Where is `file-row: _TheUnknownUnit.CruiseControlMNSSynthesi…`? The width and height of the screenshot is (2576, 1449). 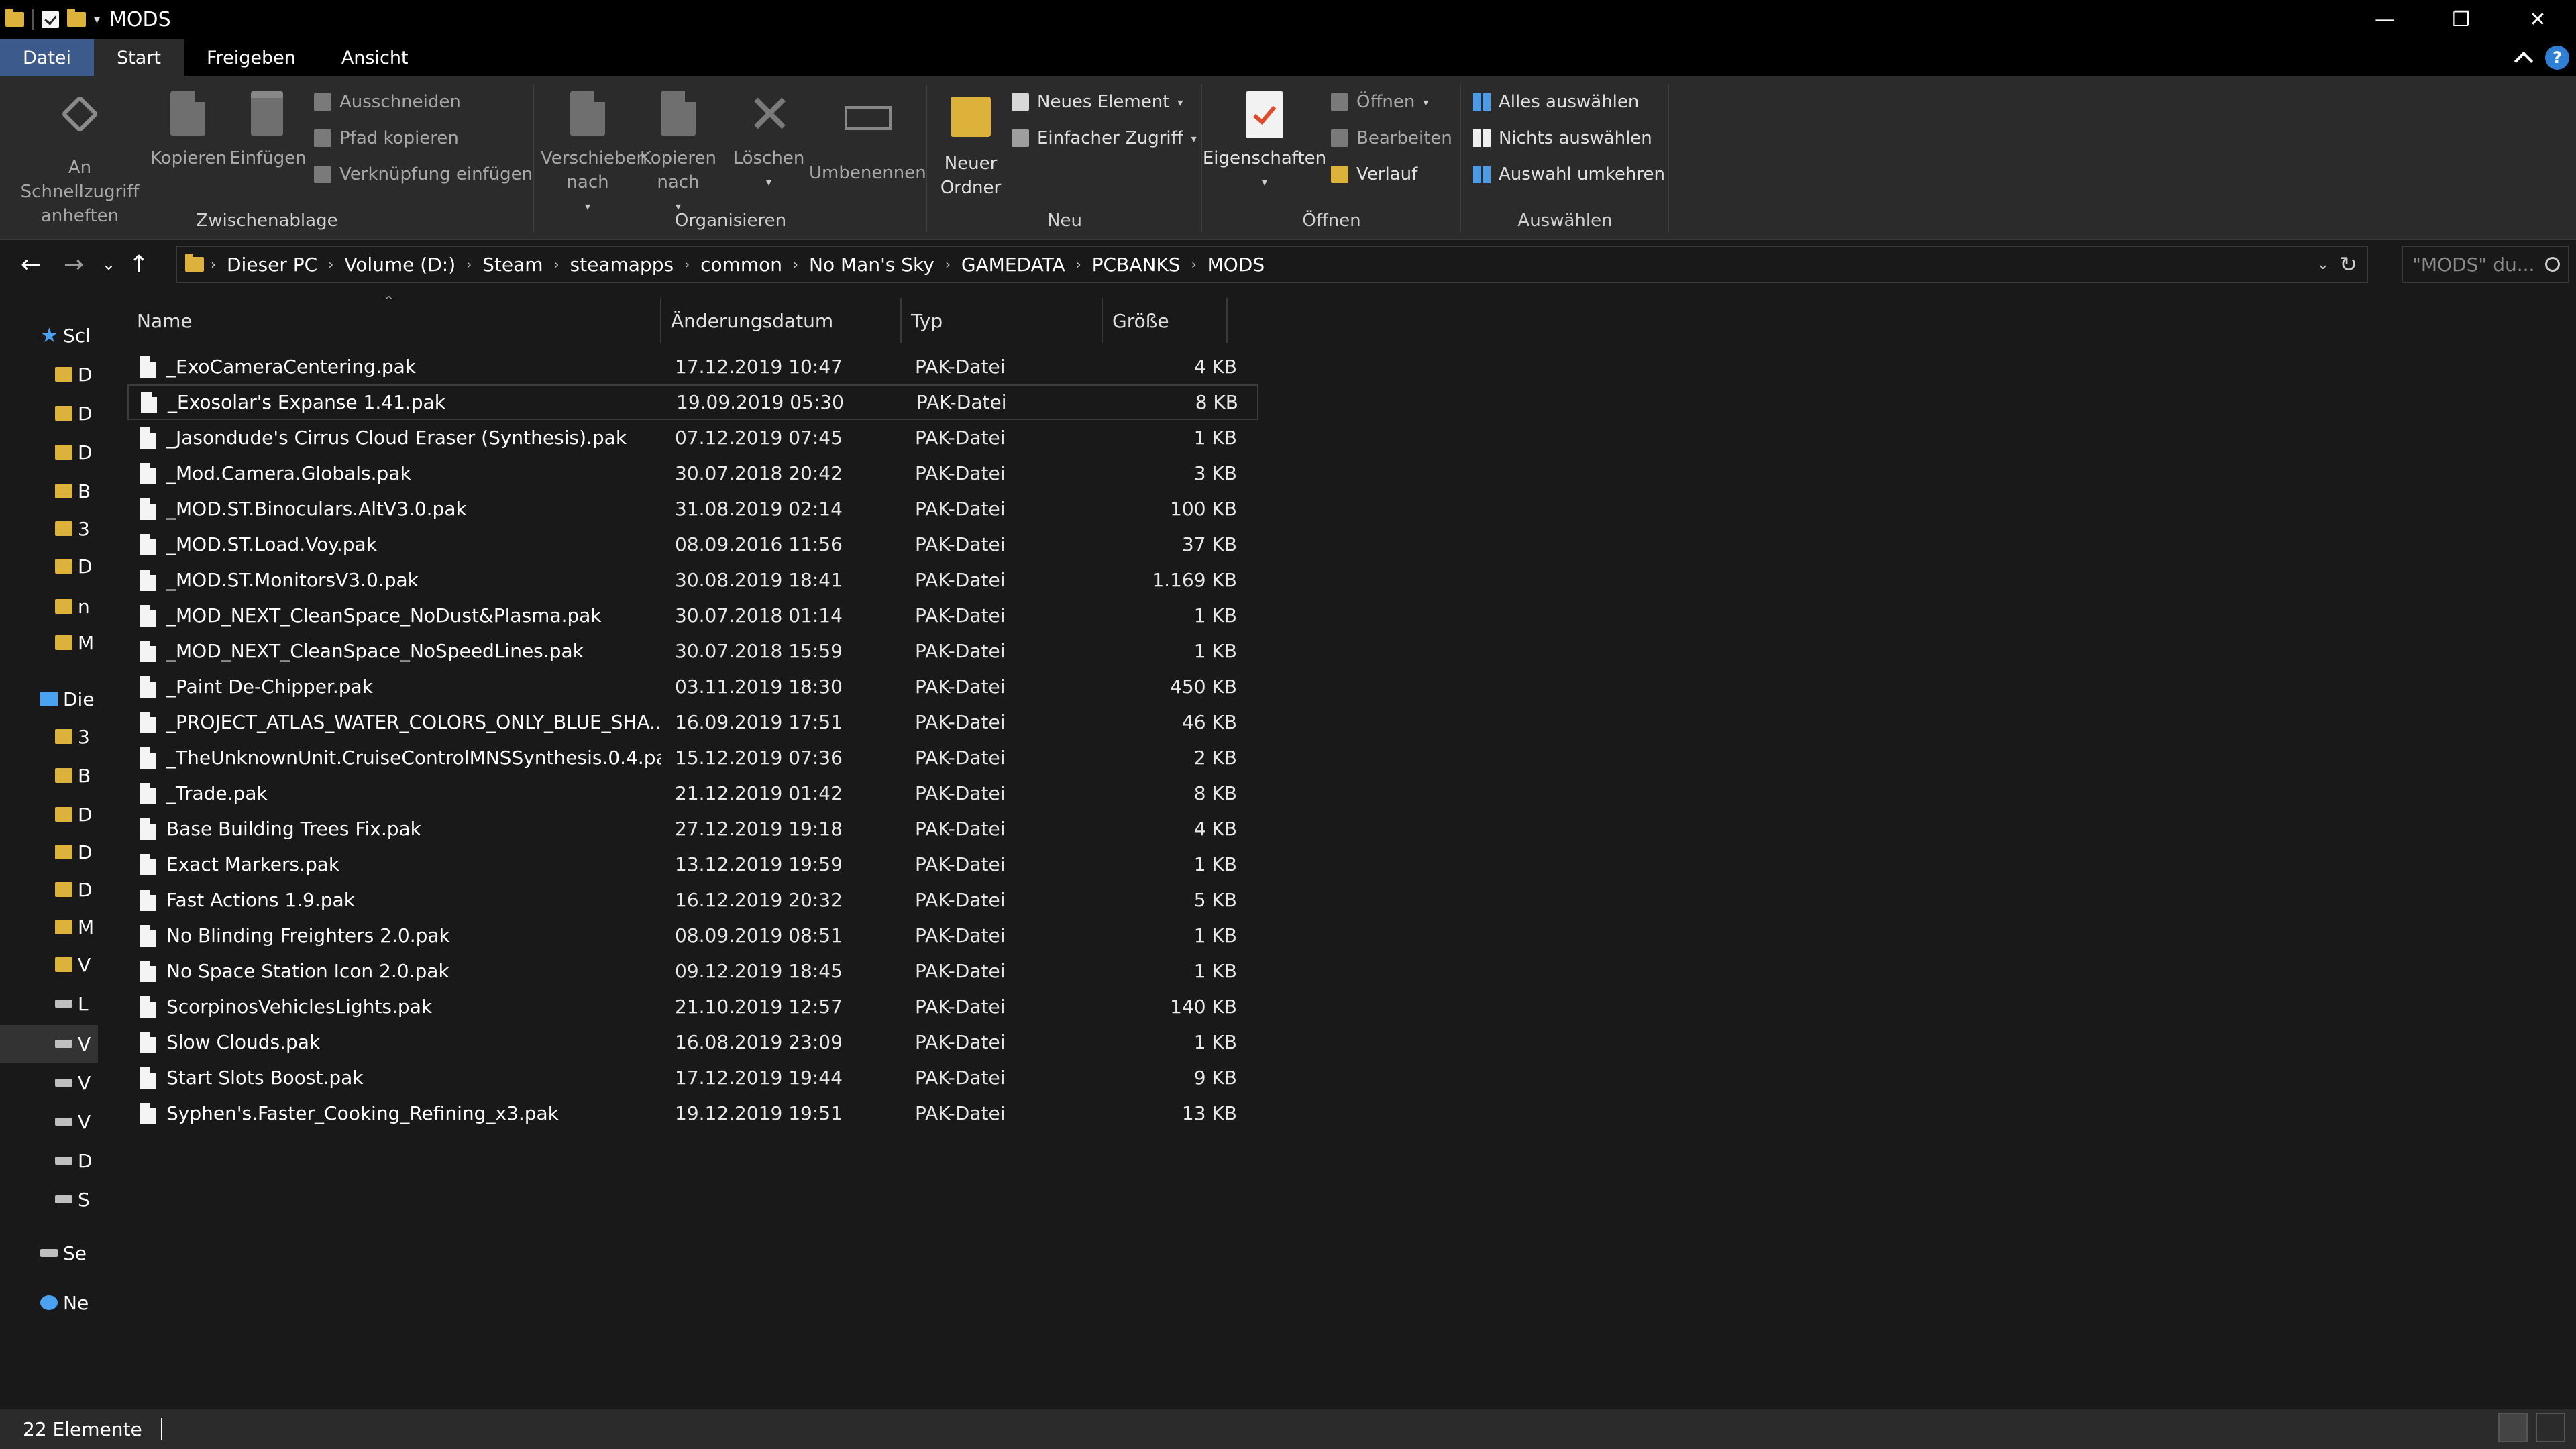
file-row: _TheUnknownUnit.CruiseControlMNSSynthesi… is located at coordinates (692, 757).